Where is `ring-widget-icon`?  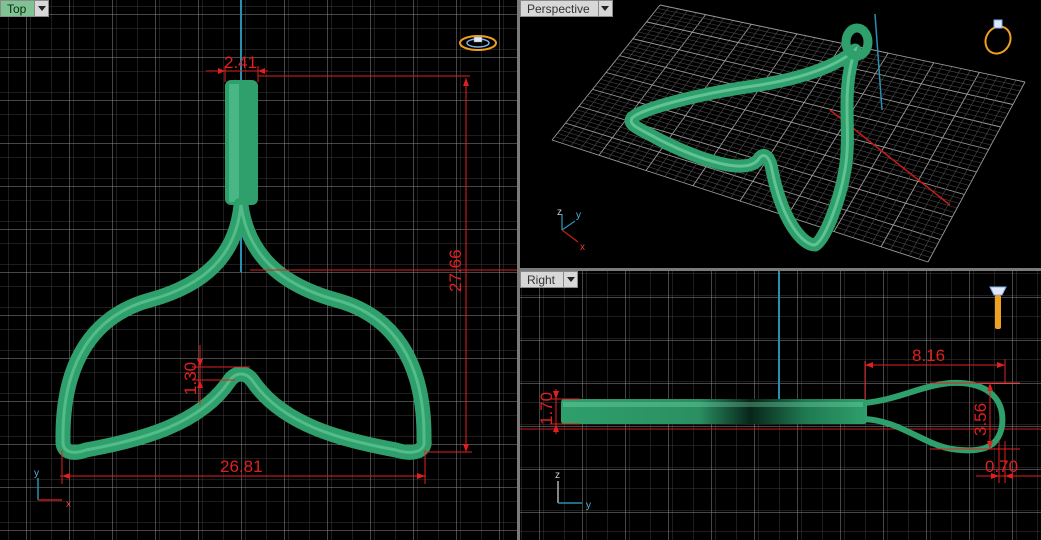 ring-widget-icon is located at coordinates (998, 38).